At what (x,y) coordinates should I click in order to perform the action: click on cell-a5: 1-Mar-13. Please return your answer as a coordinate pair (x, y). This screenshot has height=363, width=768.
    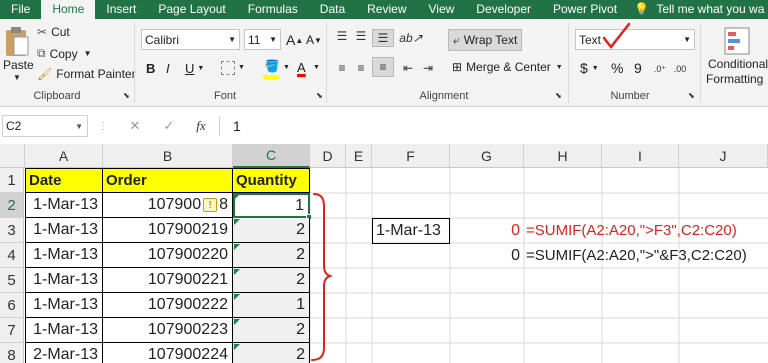
    Looking at the image, I should click on (64, 280).